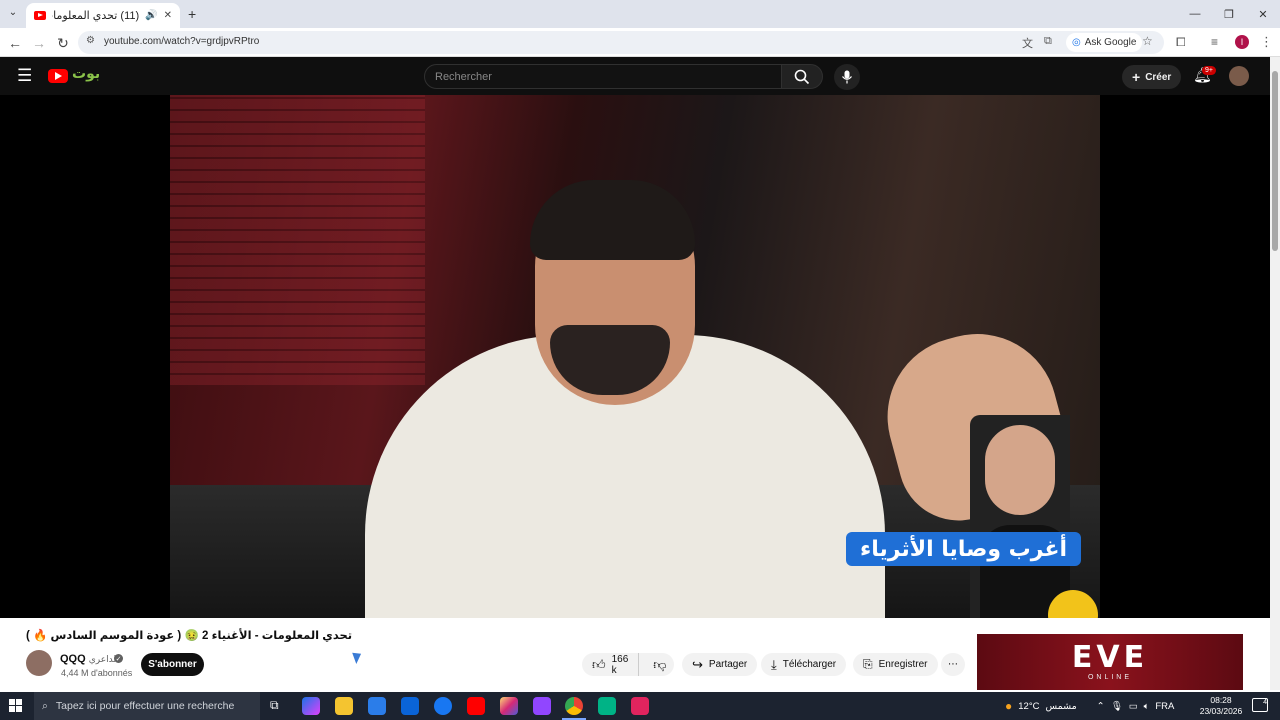 The image size is (1280, 720). I want to click on weather-temperature: 12°C, so click(1028, 706).